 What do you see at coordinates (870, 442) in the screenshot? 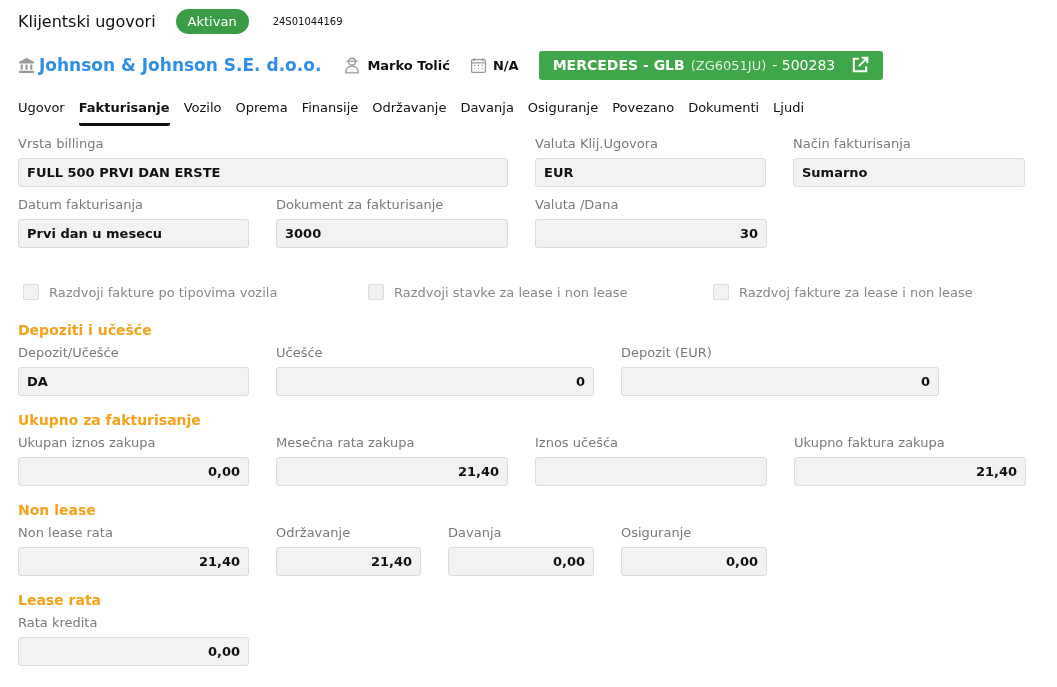
I see `field-label: Ukupno faktura zakupa` at bounding box center [870, 442].